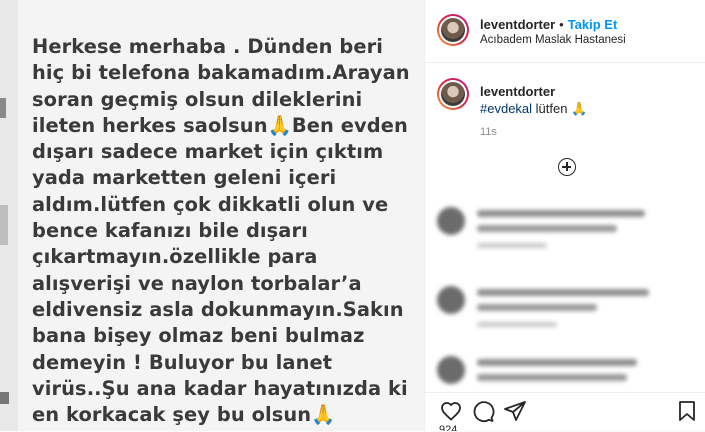  Describe the element at coordinates (469, 427) in the screenshot. I see `likes-count: 924 beğenme` at that location.